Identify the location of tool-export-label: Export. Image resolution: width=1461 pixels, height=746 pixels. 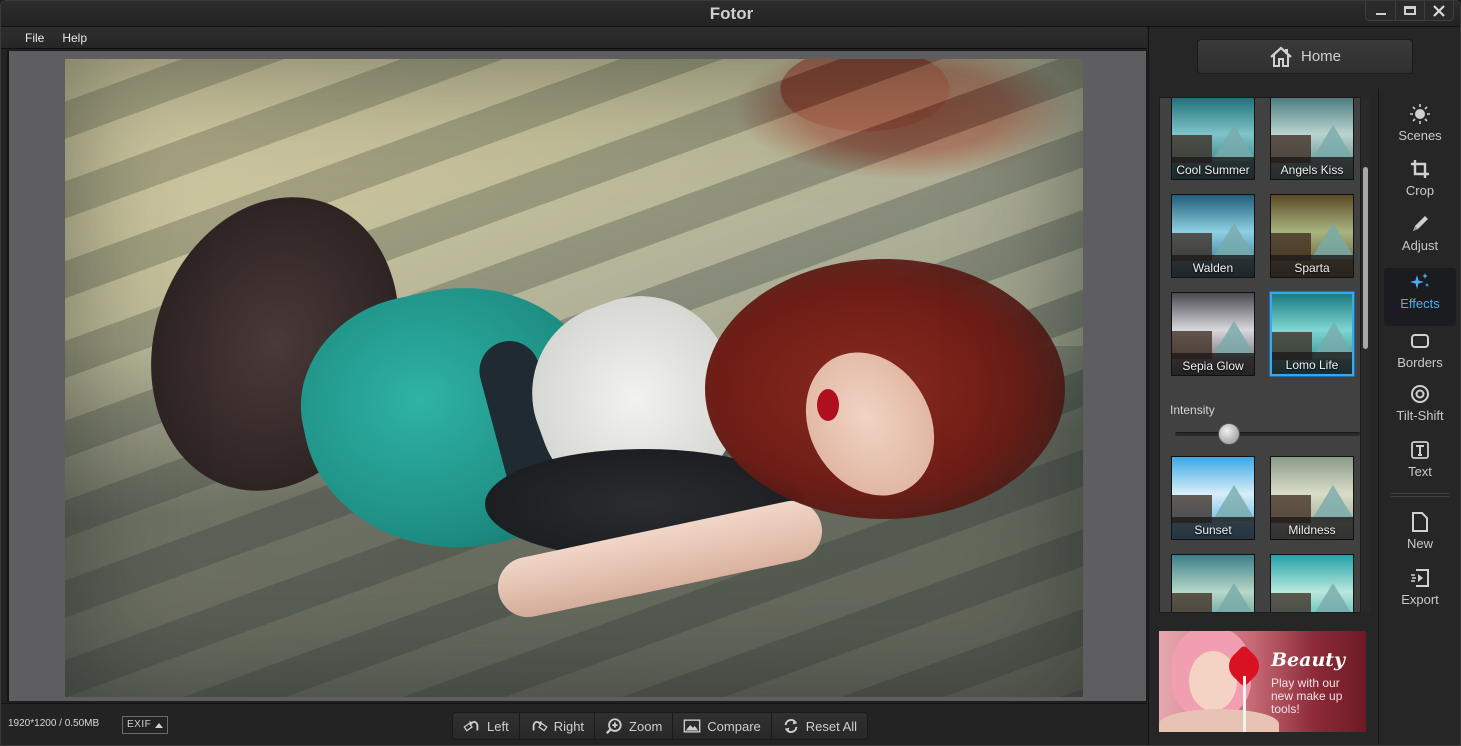
(1420, 599).